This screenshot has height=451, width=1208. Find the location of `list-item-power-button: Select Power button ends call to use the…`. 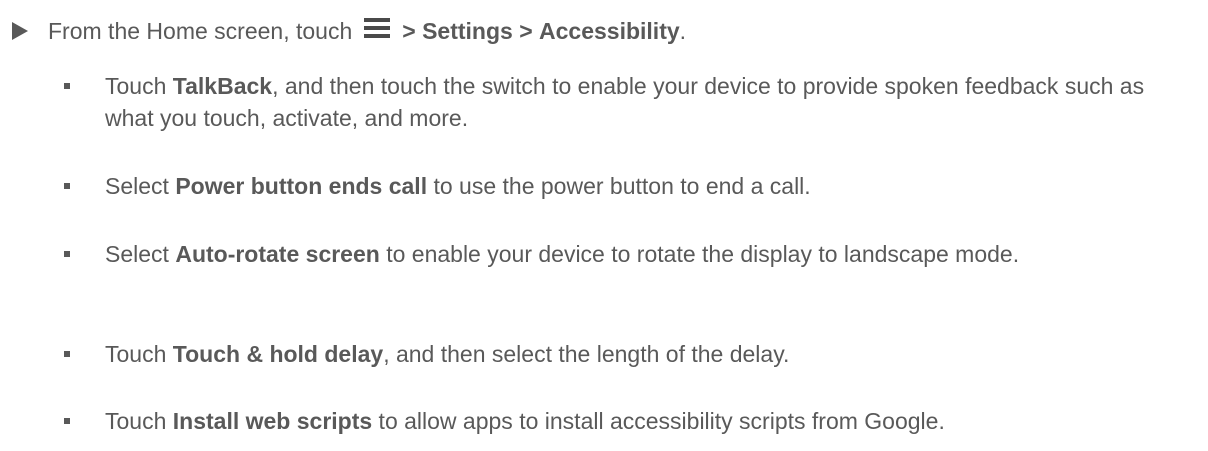

list-item-power-button: Select Power button ends call to use the… is located at coordinates (627, 186).